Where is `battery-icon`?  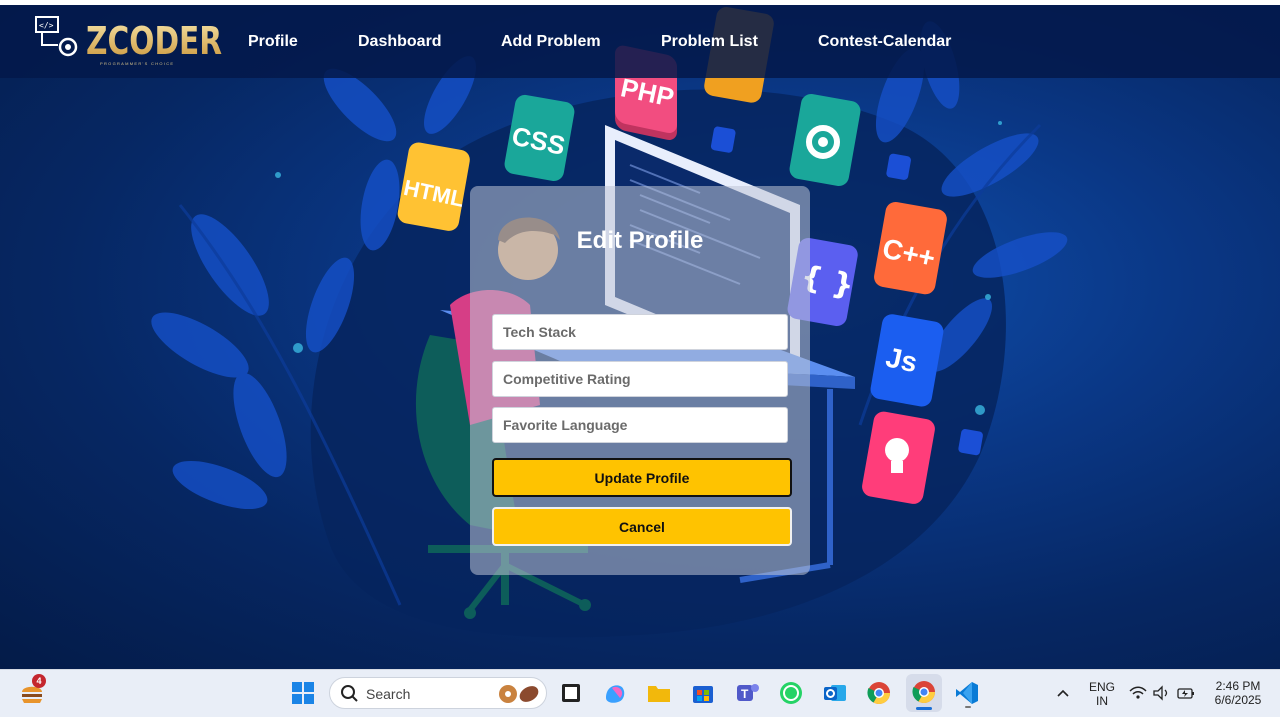
battery-icon is located at coordinates (1185, 693).